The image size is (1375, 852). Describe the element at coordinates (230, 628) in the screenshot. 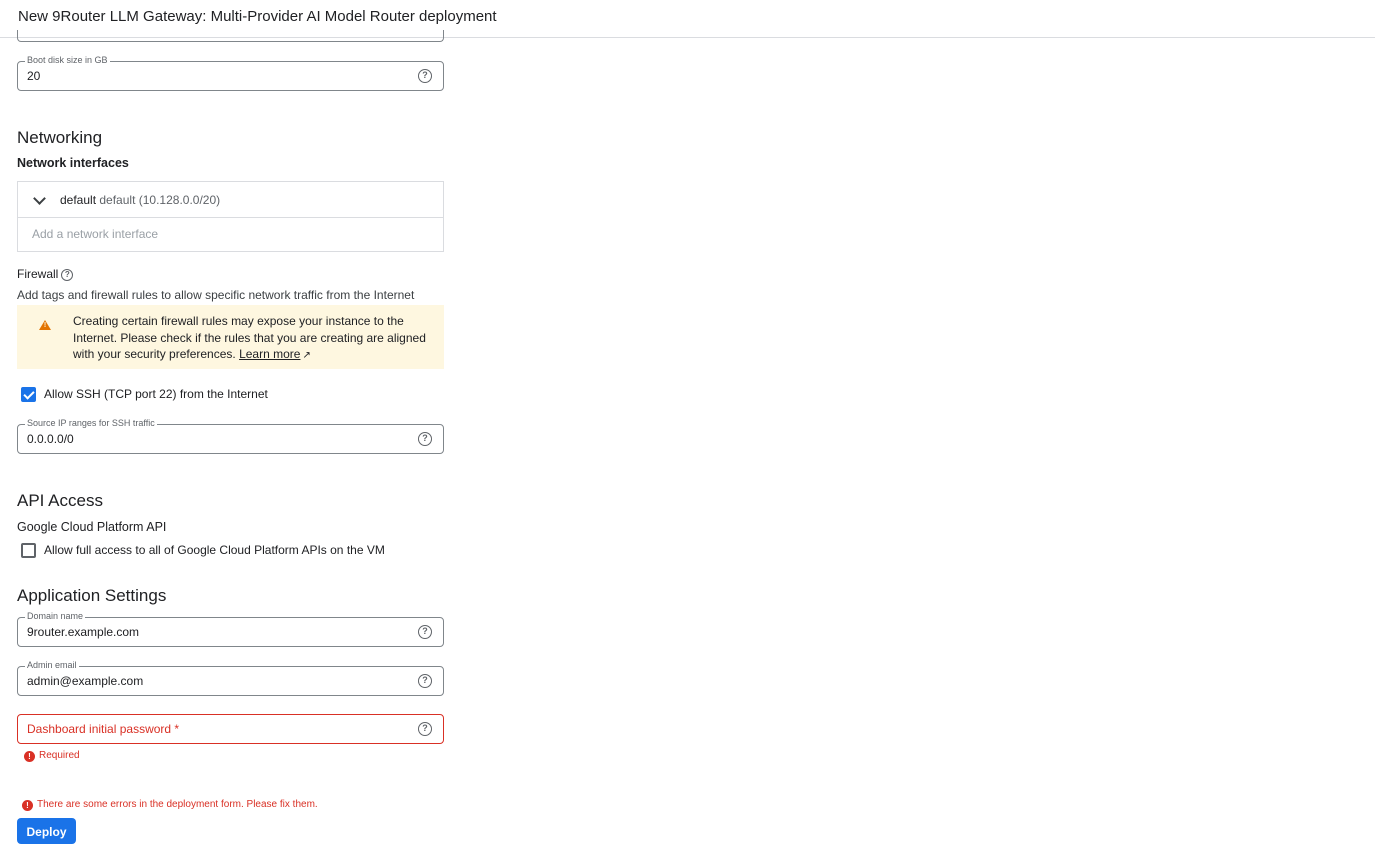

I see `domain-name-field: Domain name 9router.example.com ?` at that location.